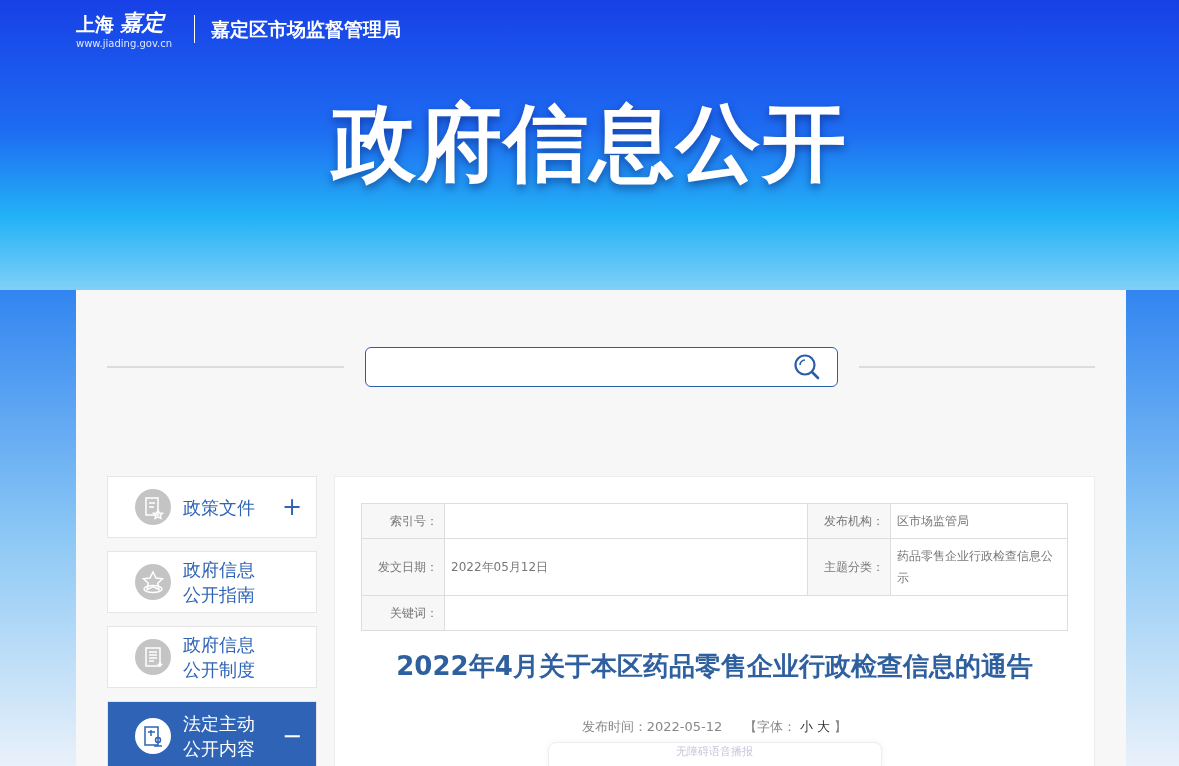  I want to click on field-label: 发文日期：, so click(403, 567).